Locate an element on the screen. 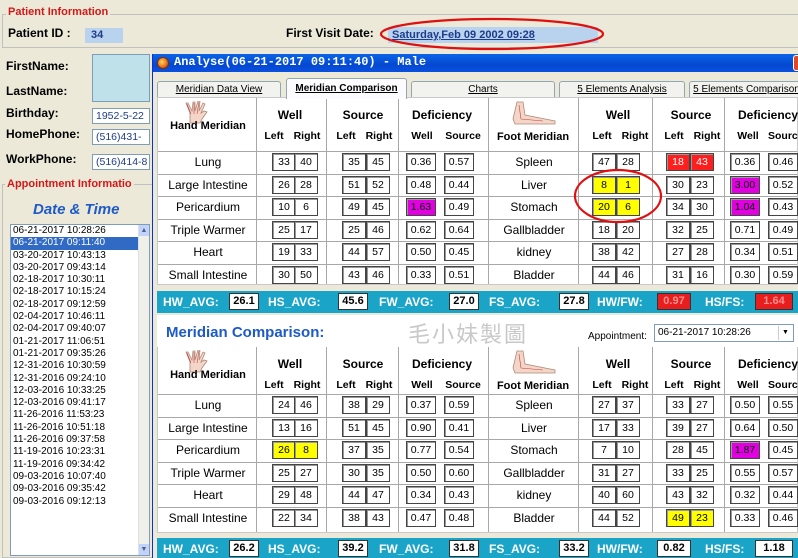 This screenshot has height=558, width=798. foot-ds-value: 0.46 is located at coordinates (783, 517).